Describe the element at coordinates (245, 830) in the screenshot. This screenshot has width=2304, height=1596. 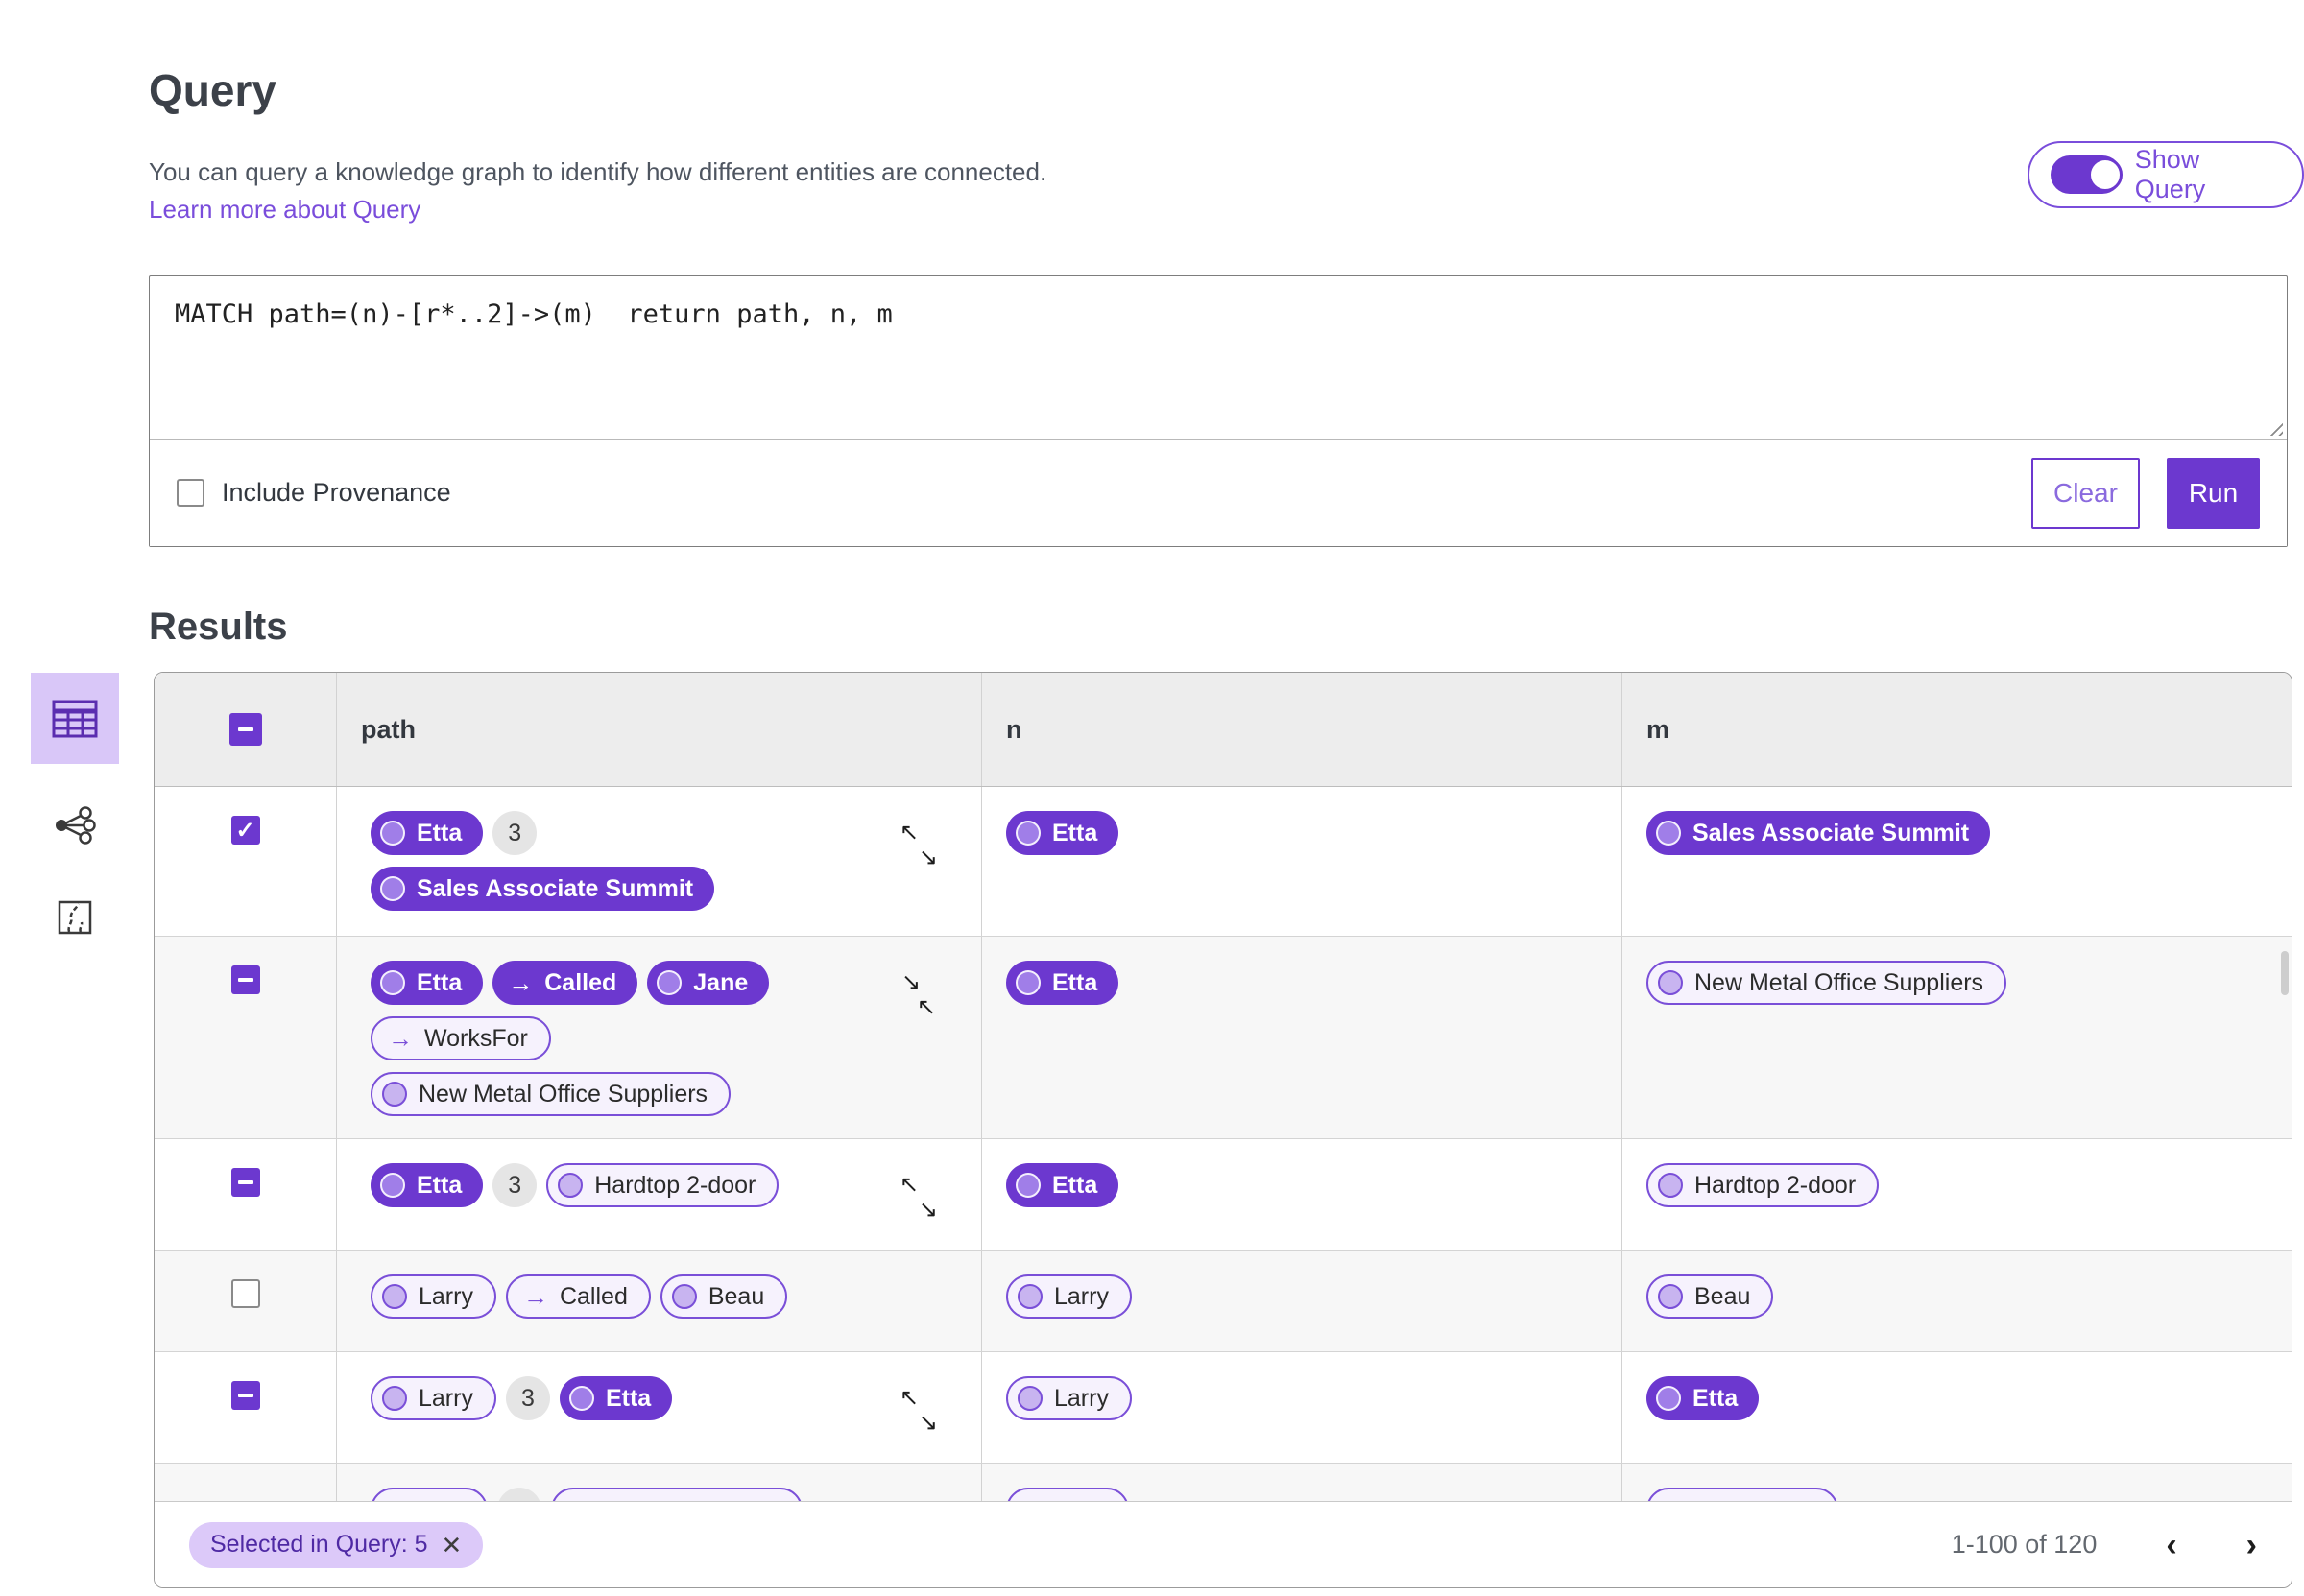
I see `row-checkbox: ✓` at that location.